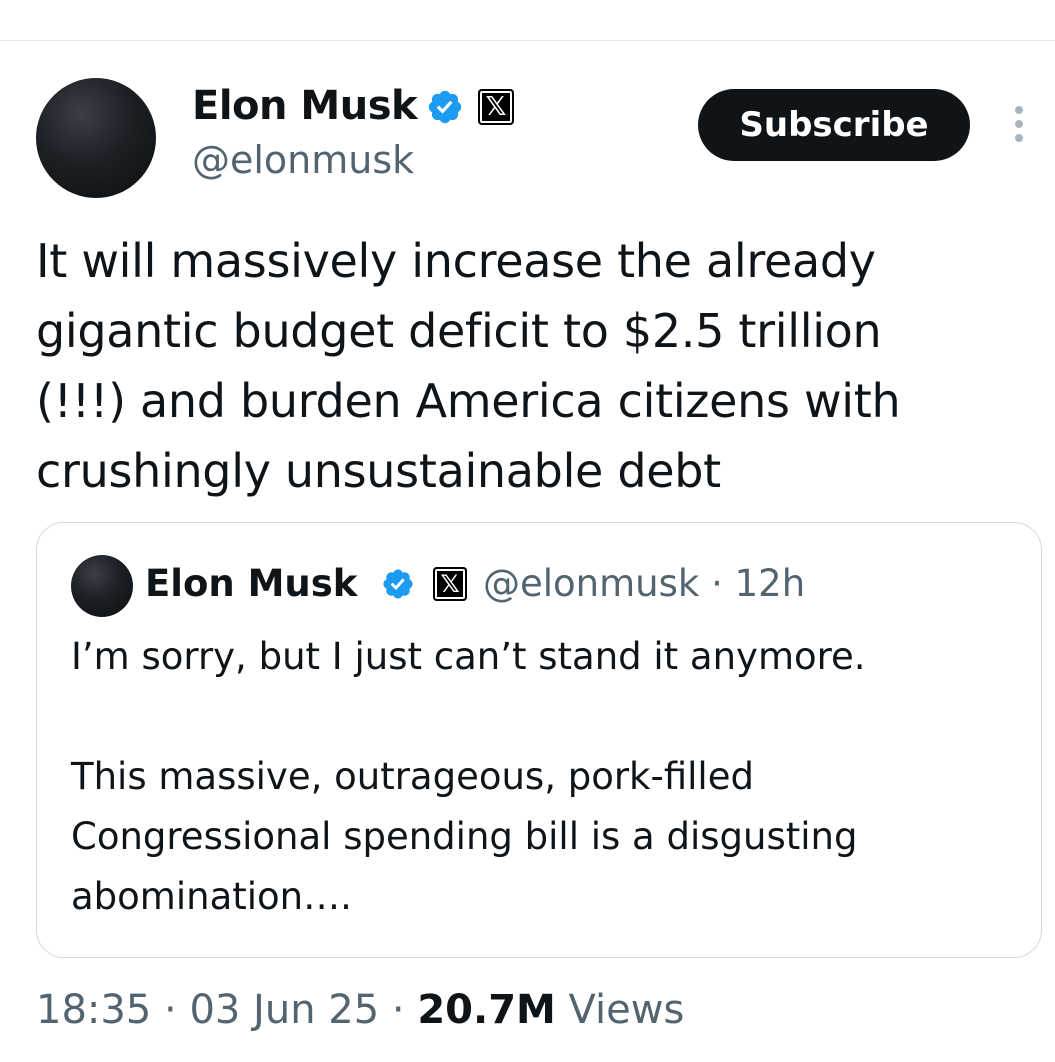  What do you see at coordinates (770, 583) in the screenshot?
I see `quoted-timestamp: 12h` at bounding box center [770, 583].